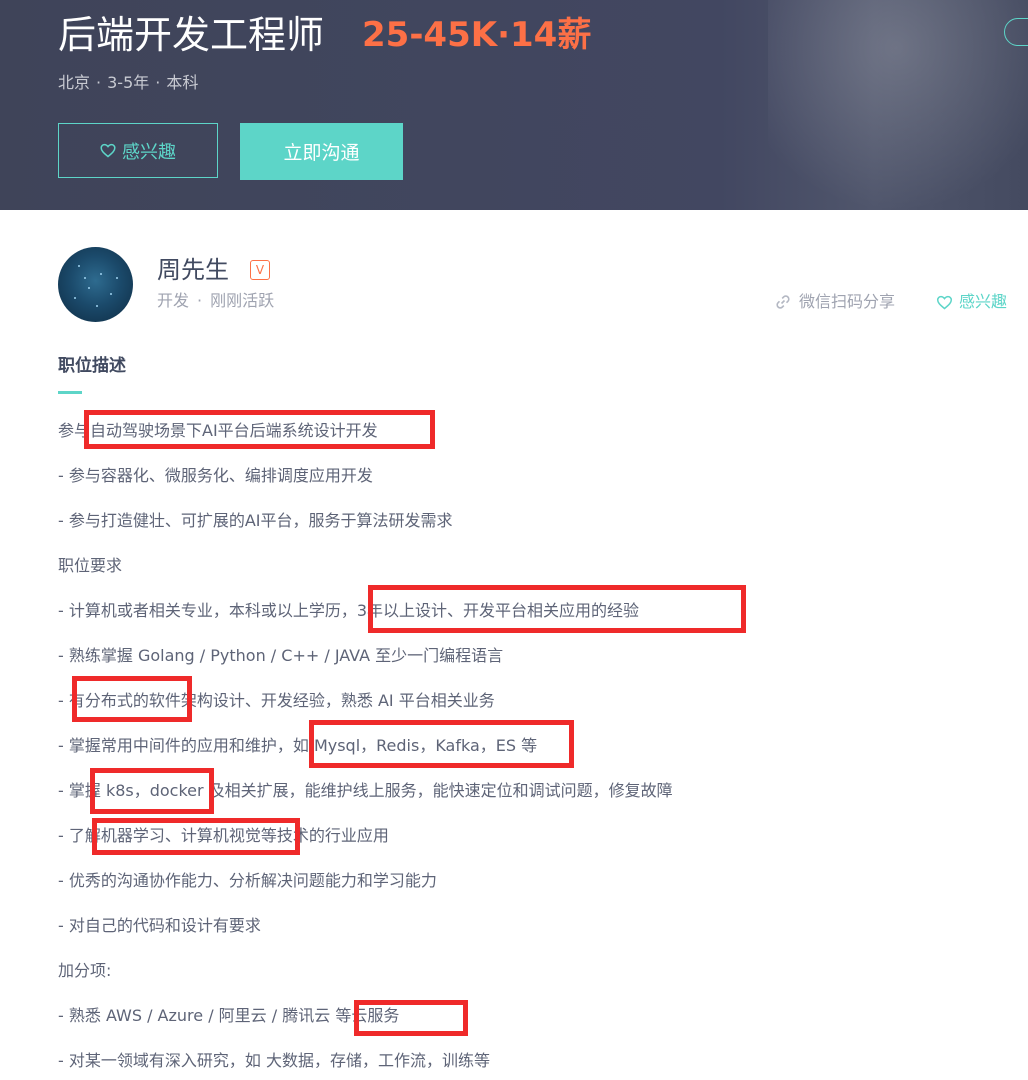  What do you see at coordinates (1016, 32) in the screenshot?
I see `top-right-pill-button` at bounding box center [1016, 32].